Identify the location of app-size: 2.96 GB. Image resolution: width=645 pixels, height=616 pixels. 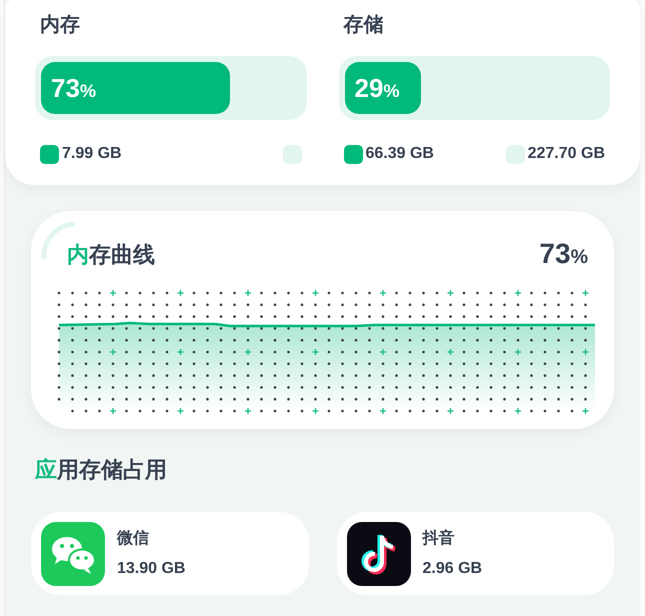
(452, 568).